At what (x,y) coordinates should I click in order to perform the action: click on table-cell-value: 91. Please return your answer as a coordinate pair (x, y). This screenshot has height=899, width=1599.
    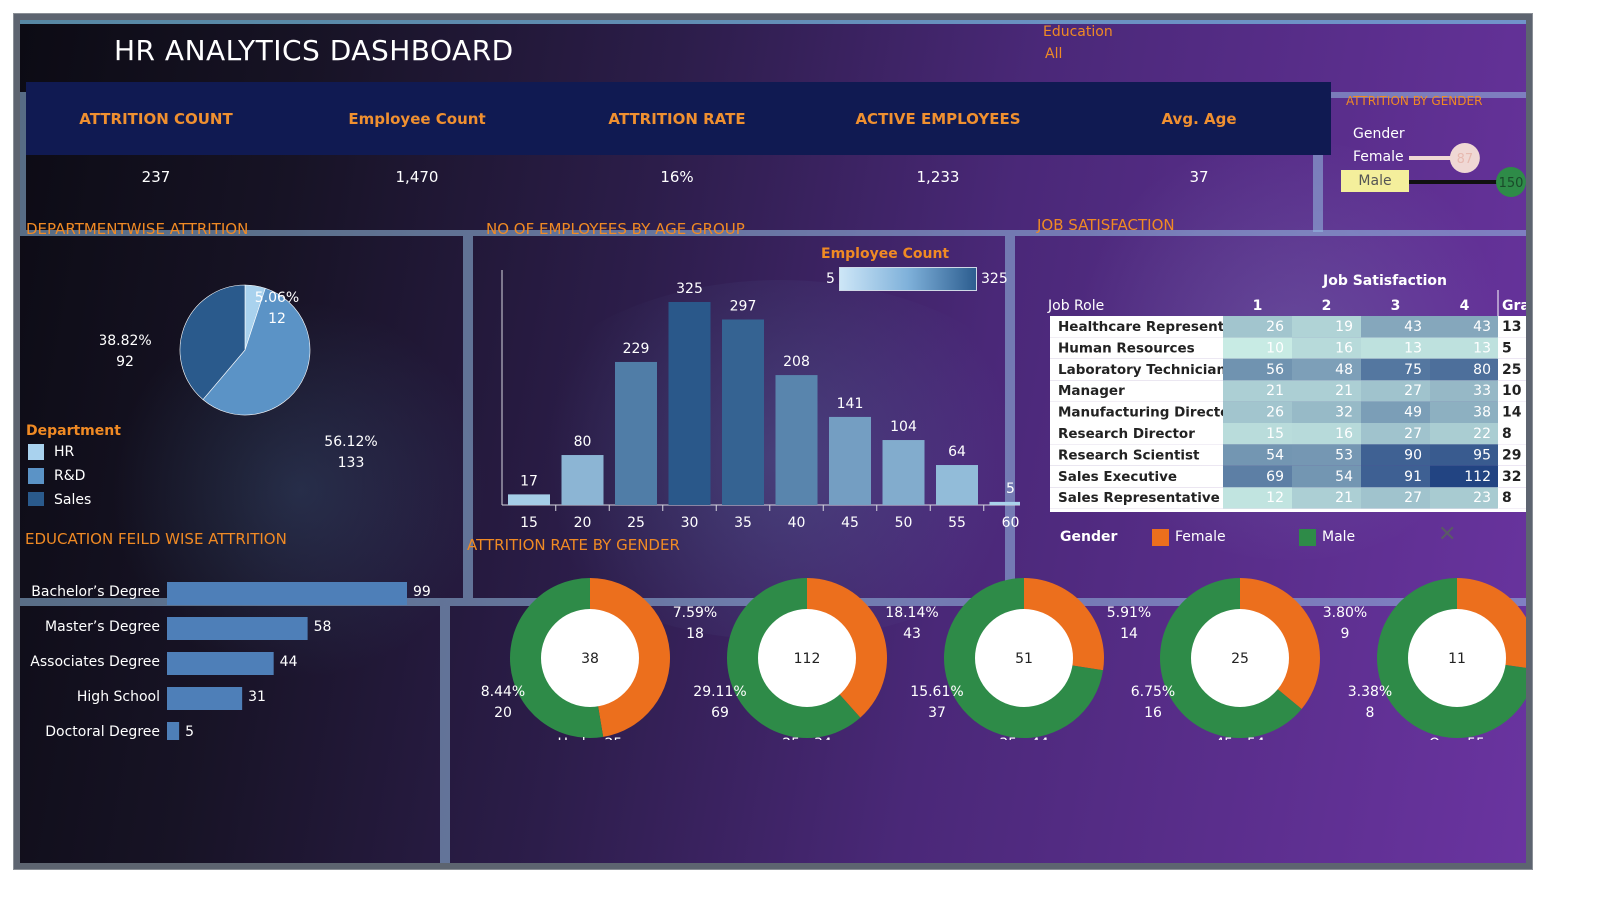
    Looking at the image, I should click on (1413, 477).